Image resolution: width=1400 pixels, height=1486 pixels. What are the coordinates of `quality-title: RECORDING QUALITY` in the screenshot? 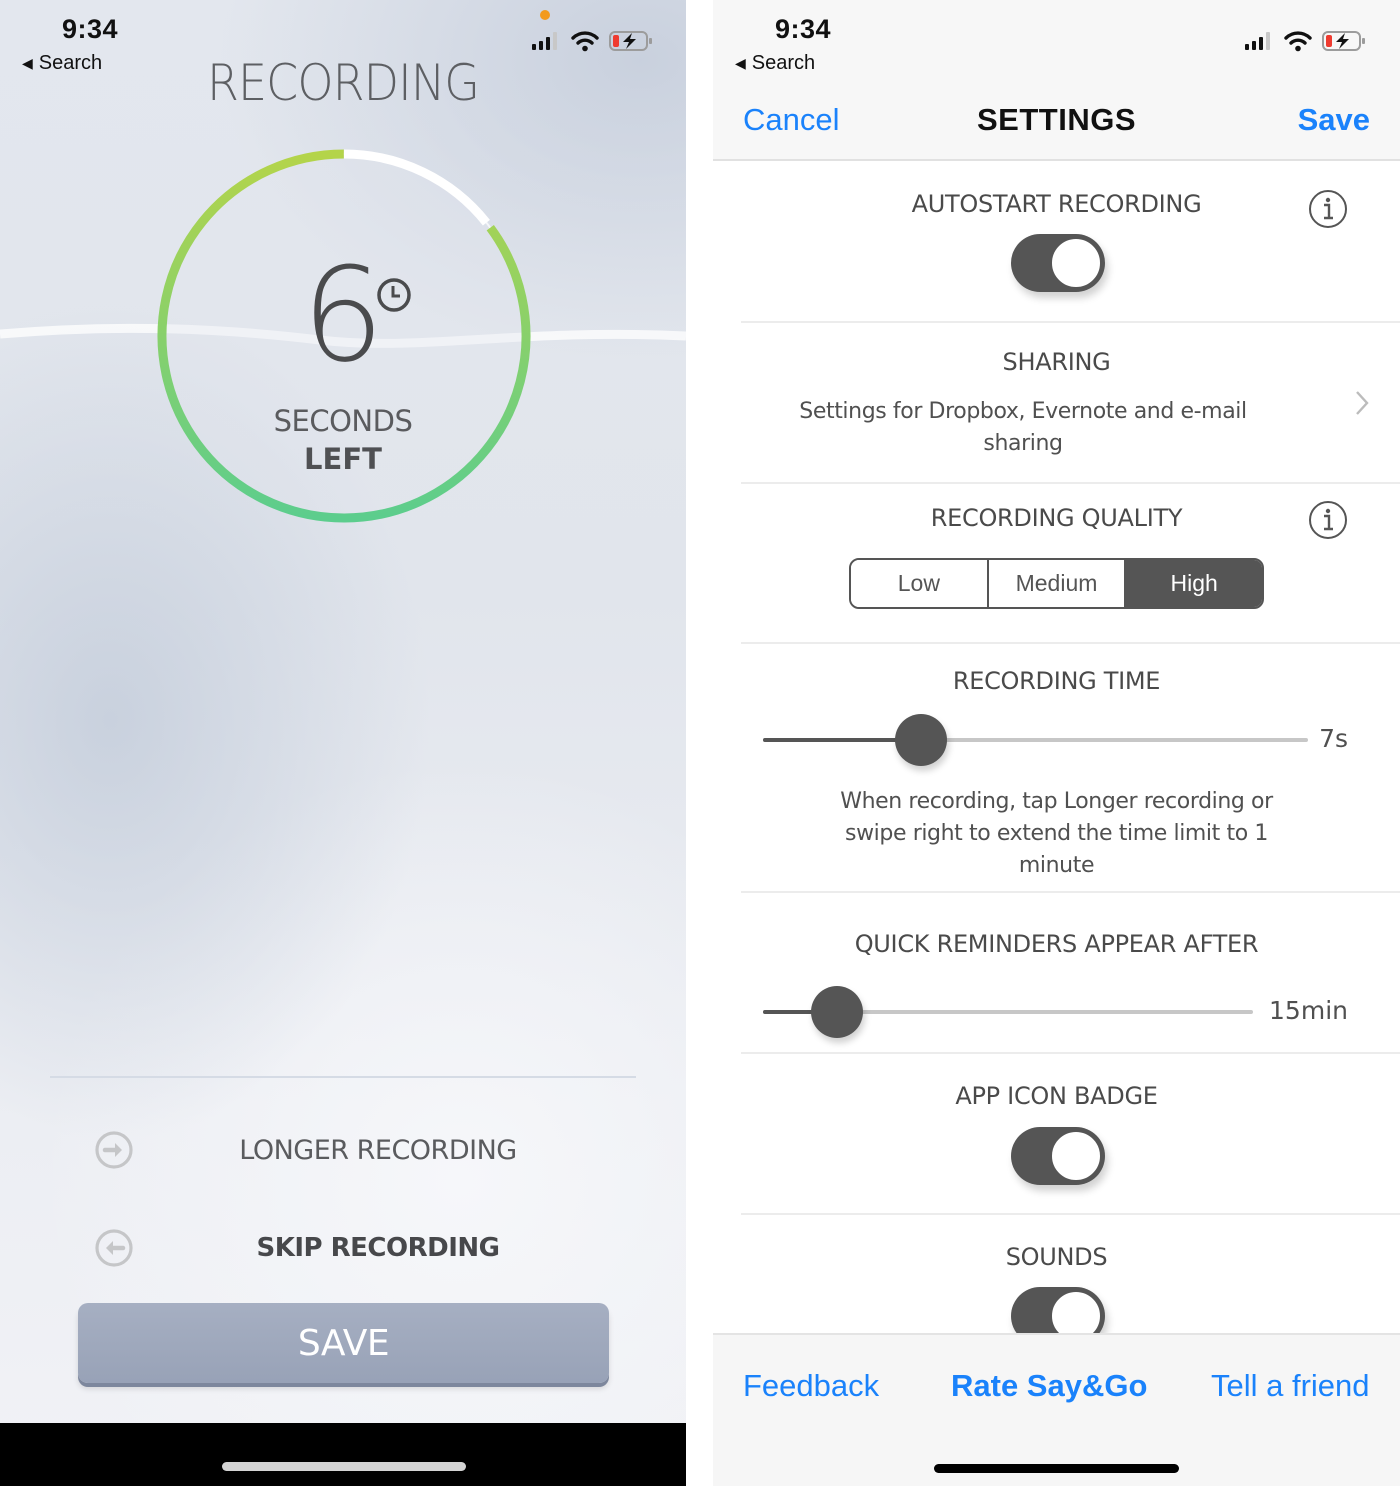 It's located at (1056, 518).